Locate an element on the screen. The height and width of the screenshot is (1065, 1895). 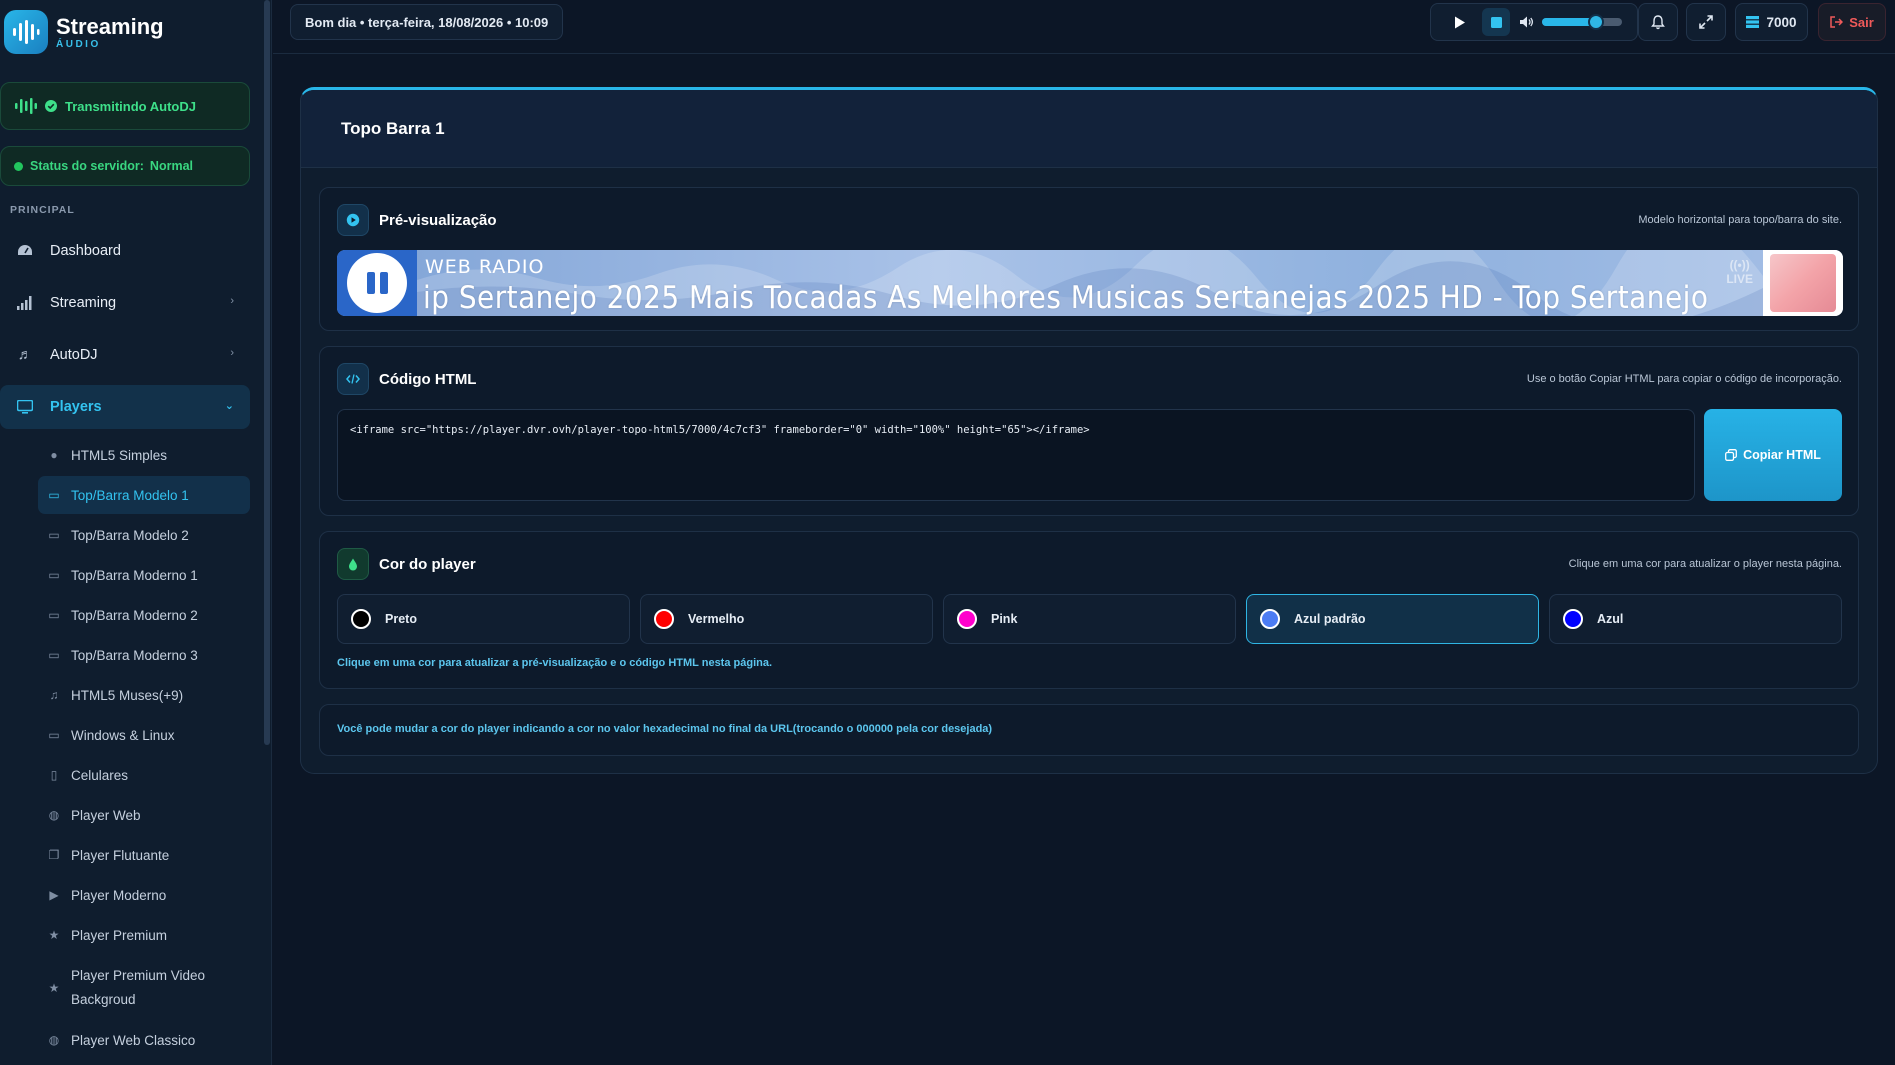
broadcast-wave-icon is located at coordinates (26, 106).